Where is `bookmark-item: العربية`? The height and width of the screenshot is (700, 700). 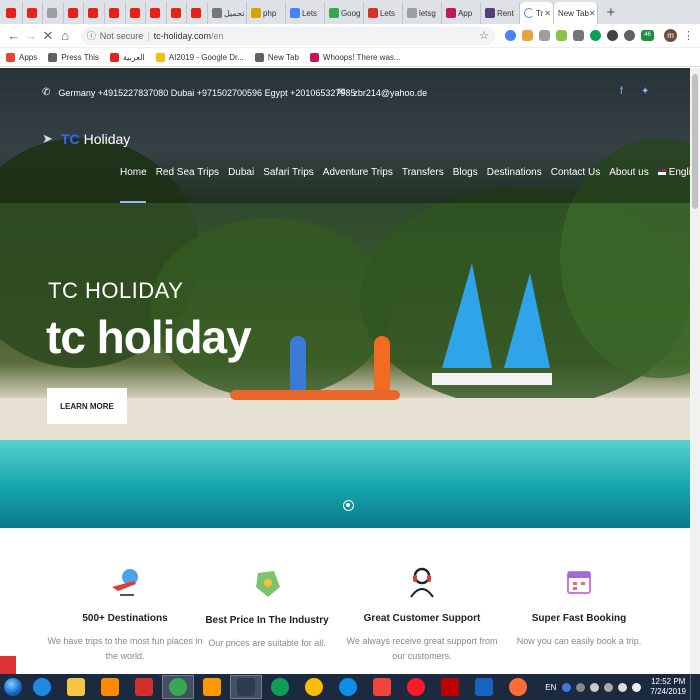 bookmark-item: العربية is located at coordinates (127, 57).